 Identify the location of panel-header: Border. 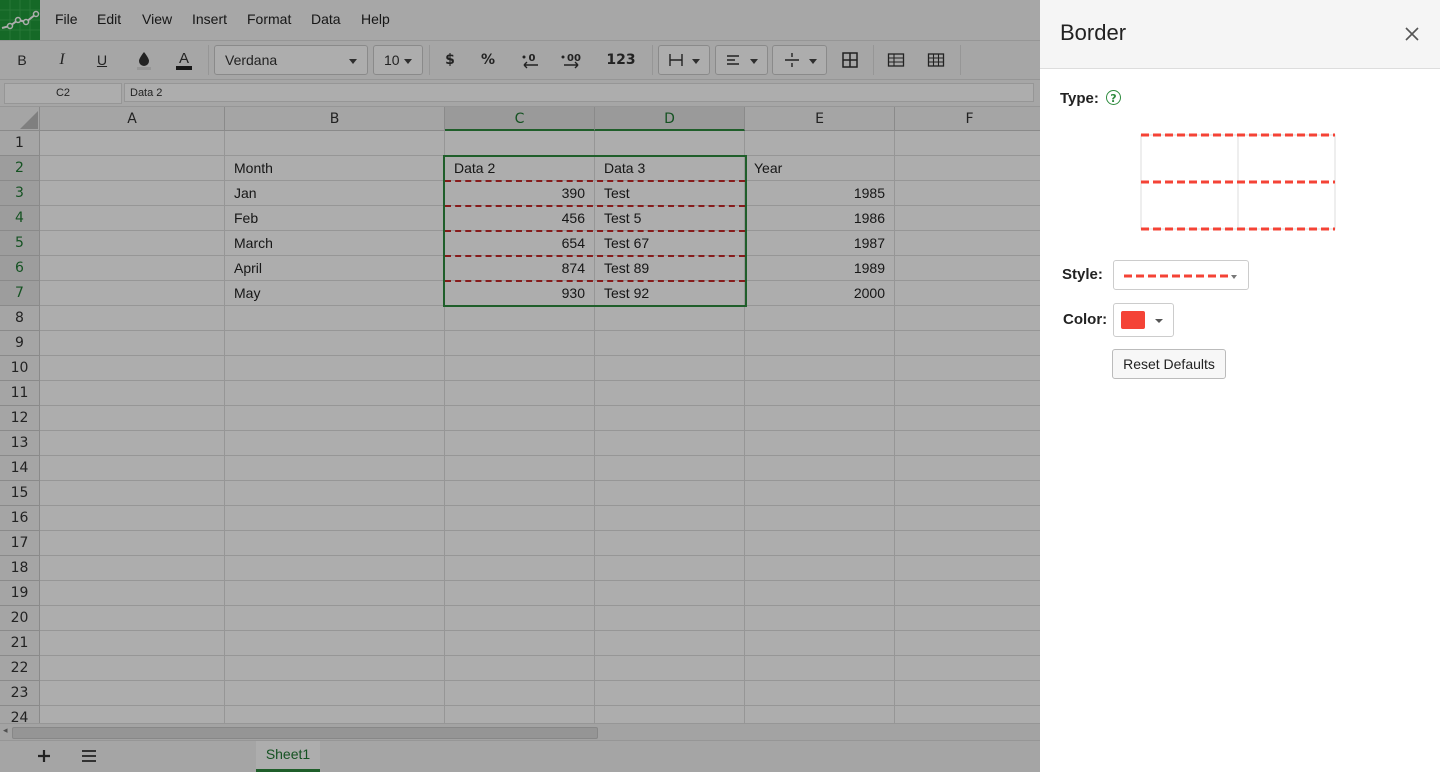
(1240, 34).